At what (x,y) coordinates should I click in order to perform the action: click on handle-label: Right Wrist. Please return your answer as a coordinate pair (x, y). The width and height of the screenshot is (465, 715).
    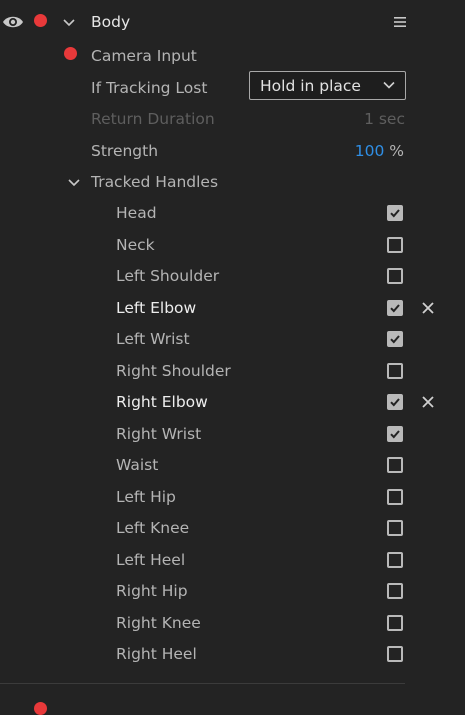
    Looking at the image, I should click on (159, 434).